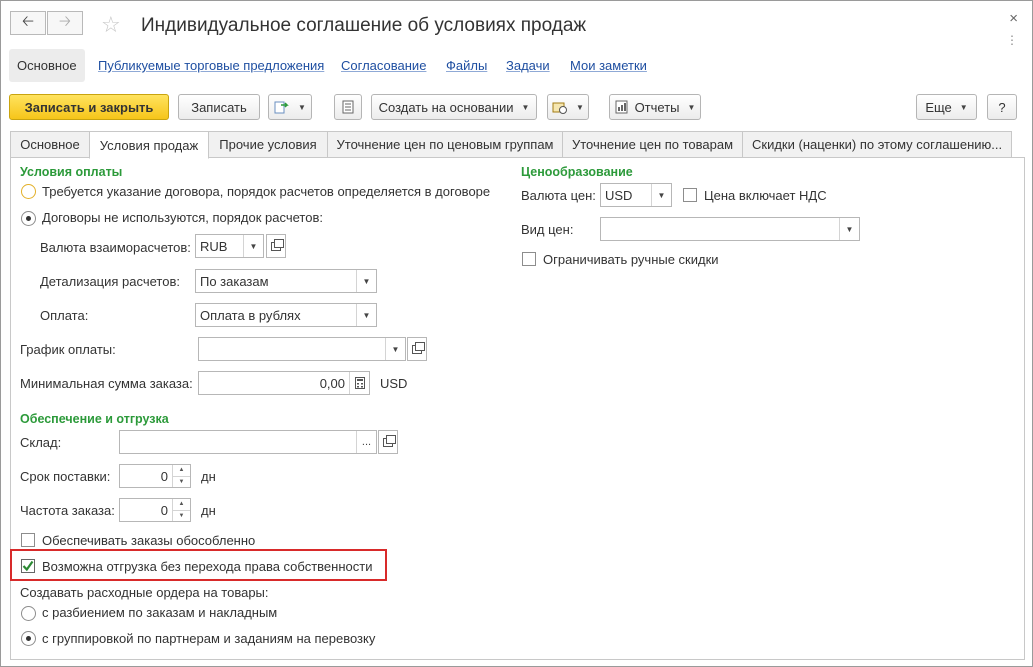  Describe the element at coordinates (155, 476) in the screenshot. I see `lead-time-field: 0 ▲ ▼` at that location.